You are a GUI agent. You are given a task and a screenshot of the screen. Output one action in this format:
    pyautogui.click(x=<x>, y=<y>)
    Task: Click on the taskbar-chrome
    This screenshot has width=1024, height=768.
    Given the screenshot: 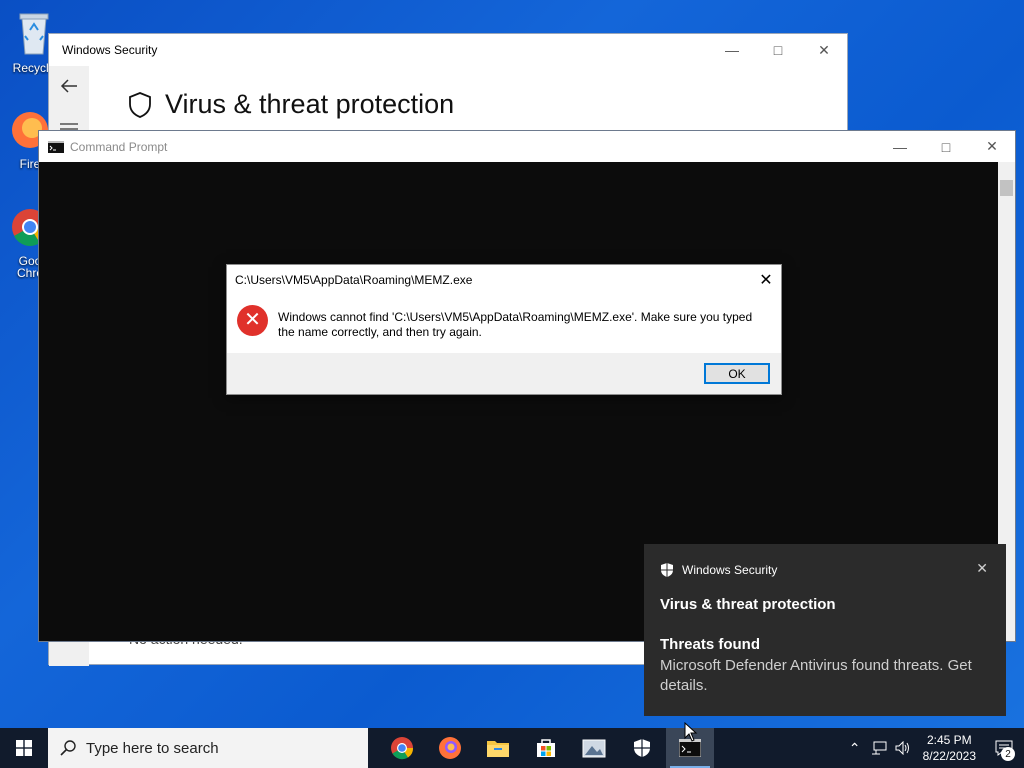 What is the action you would take?
    pyautogui.click(x=402, y=748)
    